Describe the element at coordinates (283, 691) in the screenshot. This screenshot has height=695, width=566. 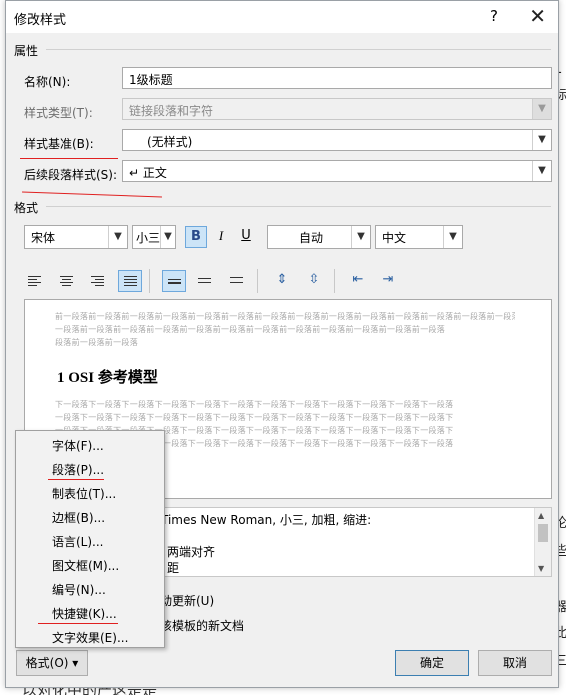
I see `background-document-bottom: 以对化中的产这是是` at that location.